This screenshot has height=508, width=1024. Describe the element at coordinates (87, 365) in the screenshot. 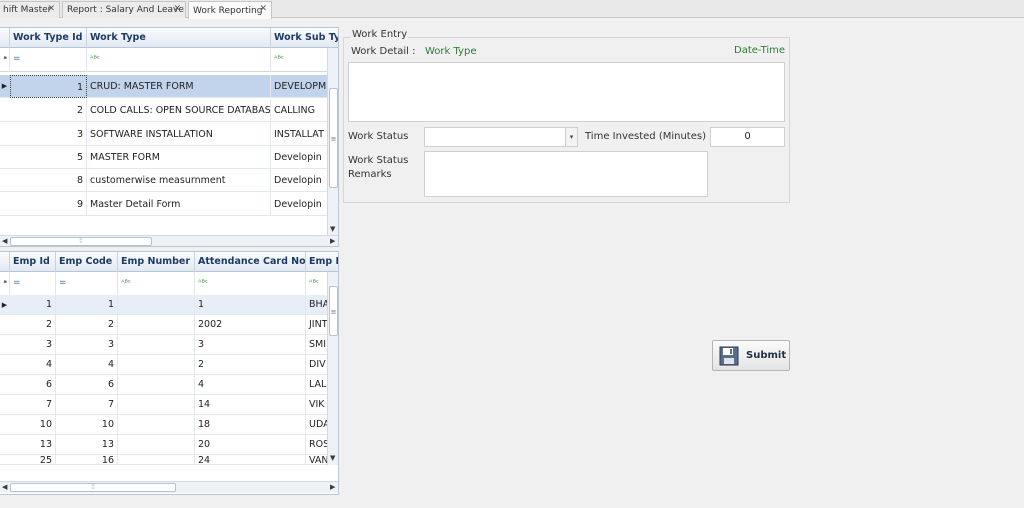

I see `cell-emp-code: 4` at that location.